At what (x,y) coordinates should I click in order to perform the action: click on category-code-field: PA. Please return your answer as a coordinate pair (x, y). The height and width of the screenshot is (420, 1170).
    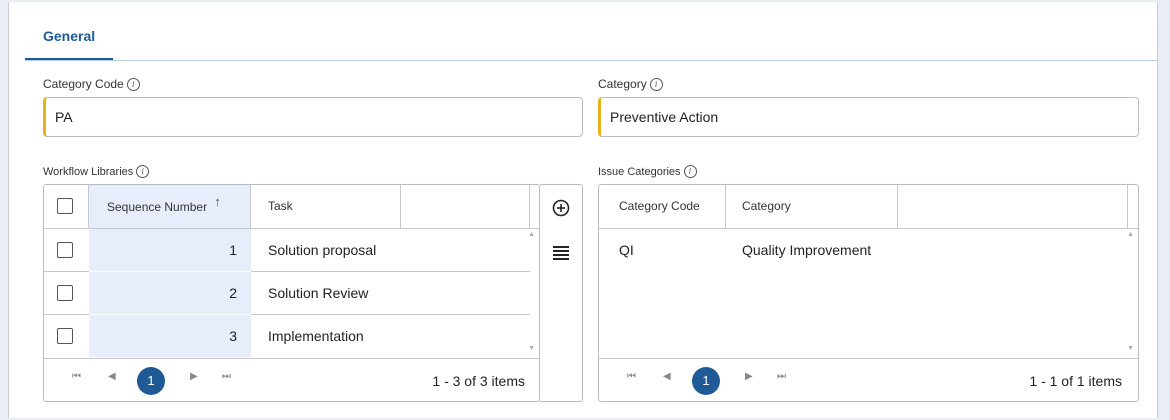
    Looking at the image, I should click on (313, 117).